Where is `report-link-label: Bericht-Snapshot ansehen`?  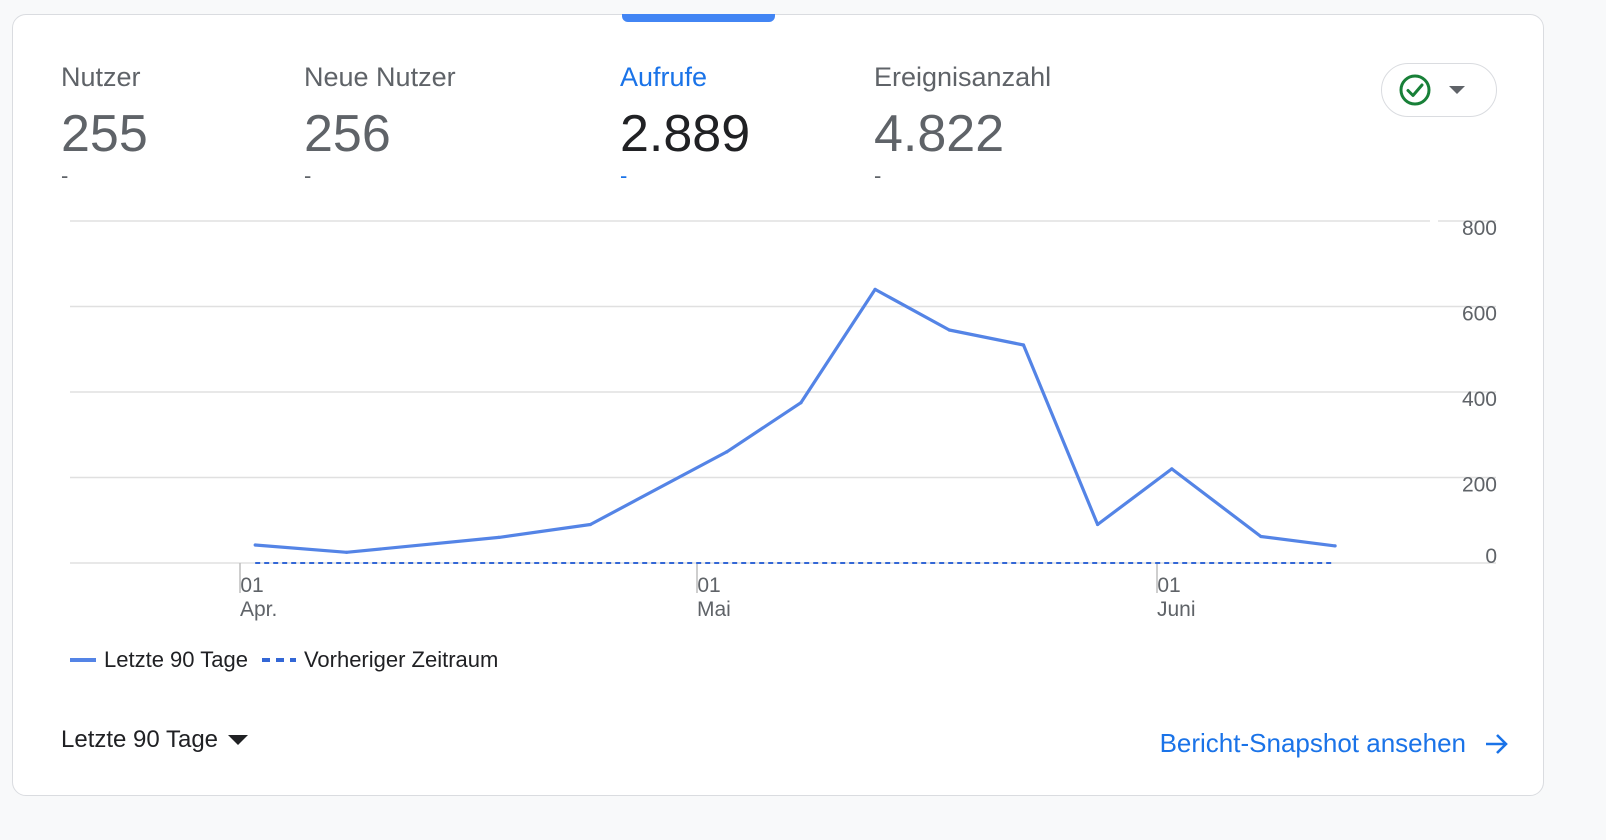 report-link-label: Bericht-Snapshot ansehen is located at coordinates (1312, 743).